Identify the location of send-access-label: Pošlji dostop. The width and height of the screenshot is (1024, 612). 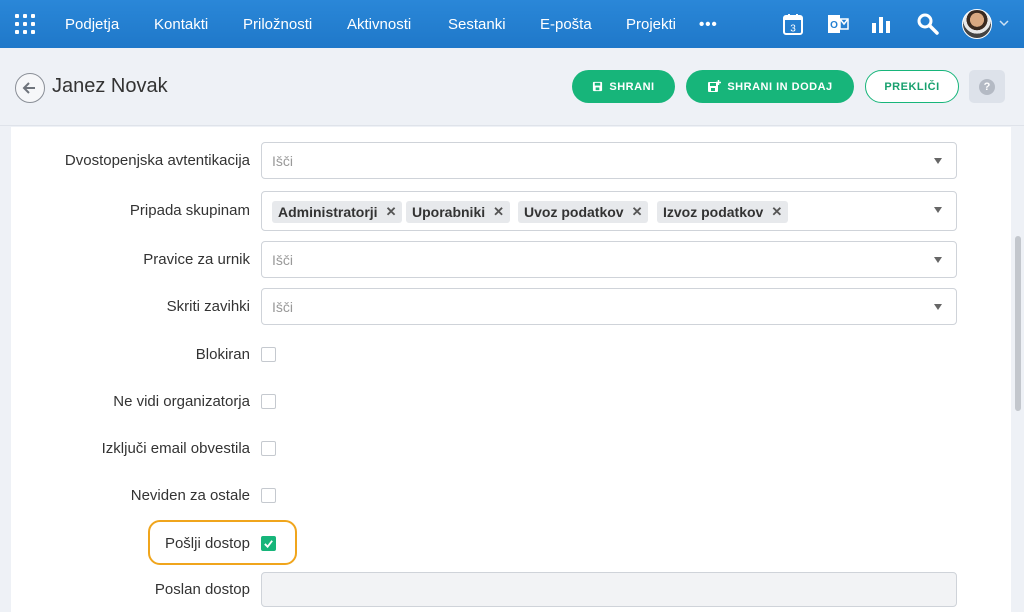
(207, 543).